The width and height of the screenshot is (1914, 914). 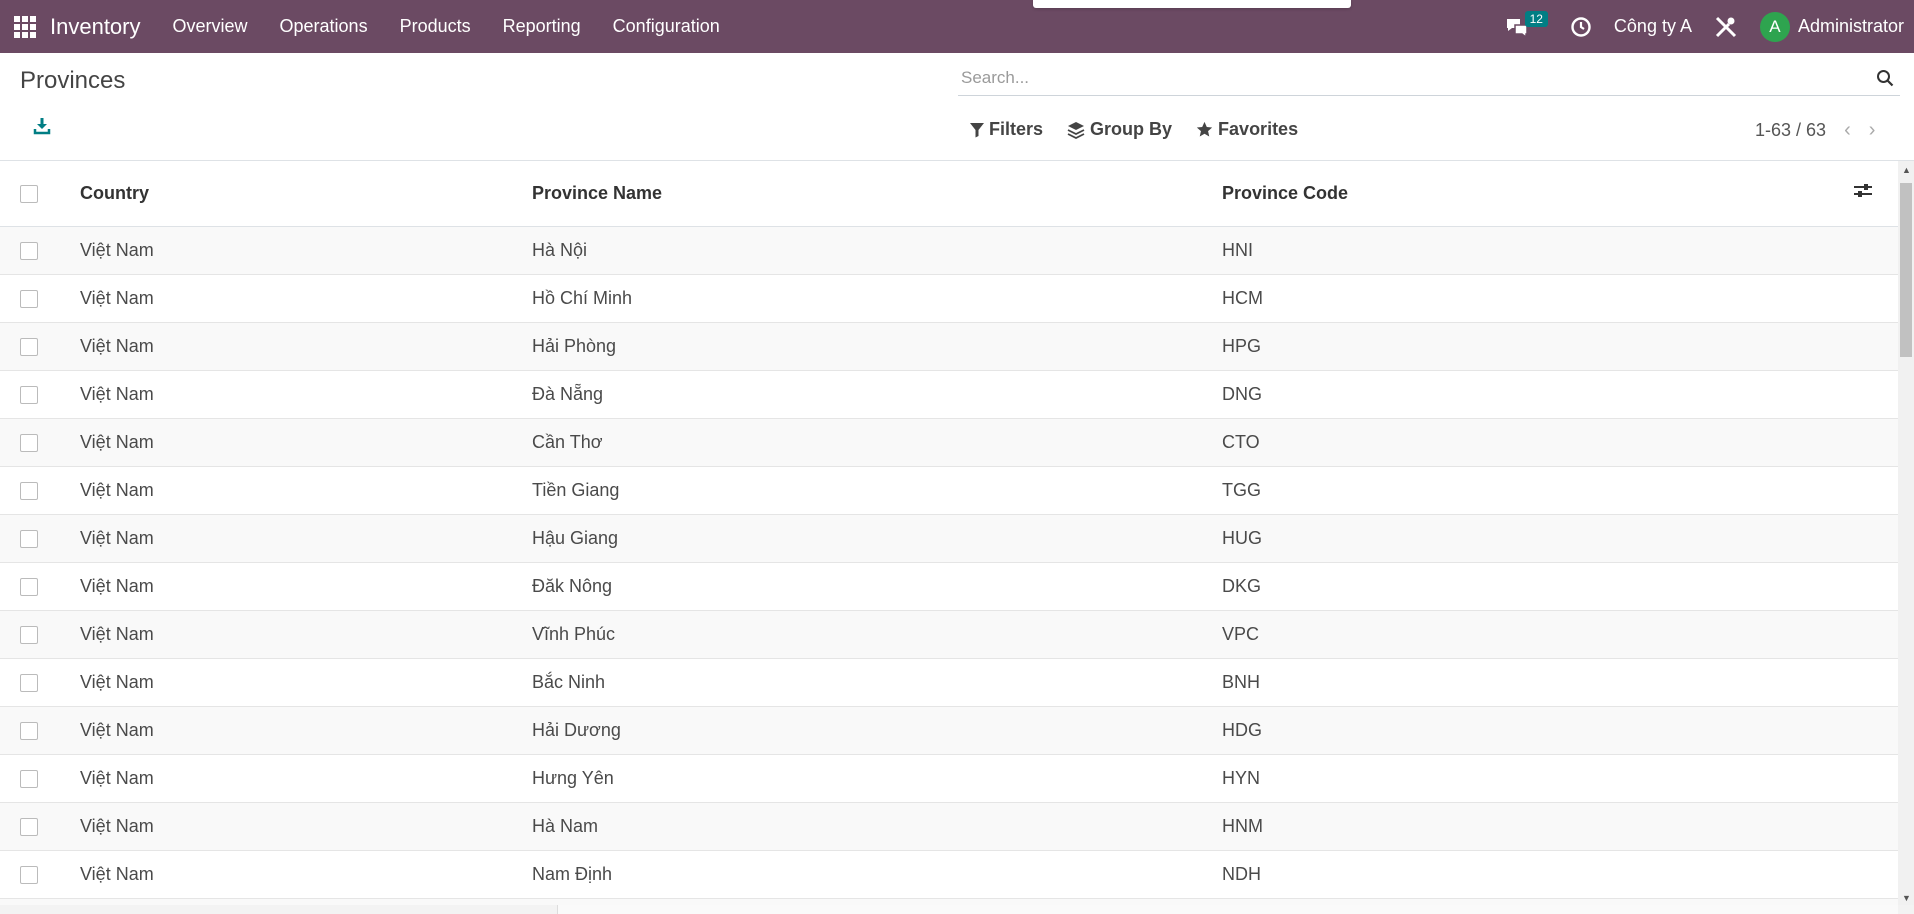 I want to click on table-row: Việt Nam Hải Phòng HPG, so click(x=949, y=346).